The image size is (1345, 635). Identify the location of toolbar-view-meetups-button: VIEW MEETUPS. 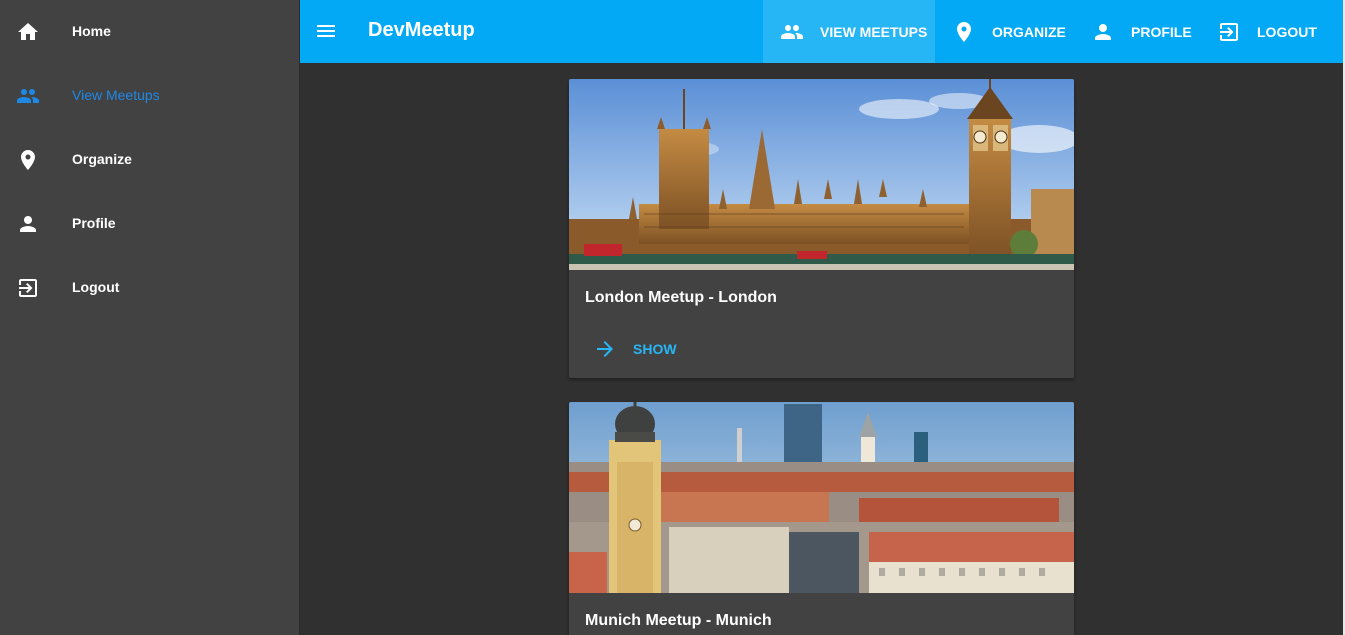
(849, 31).